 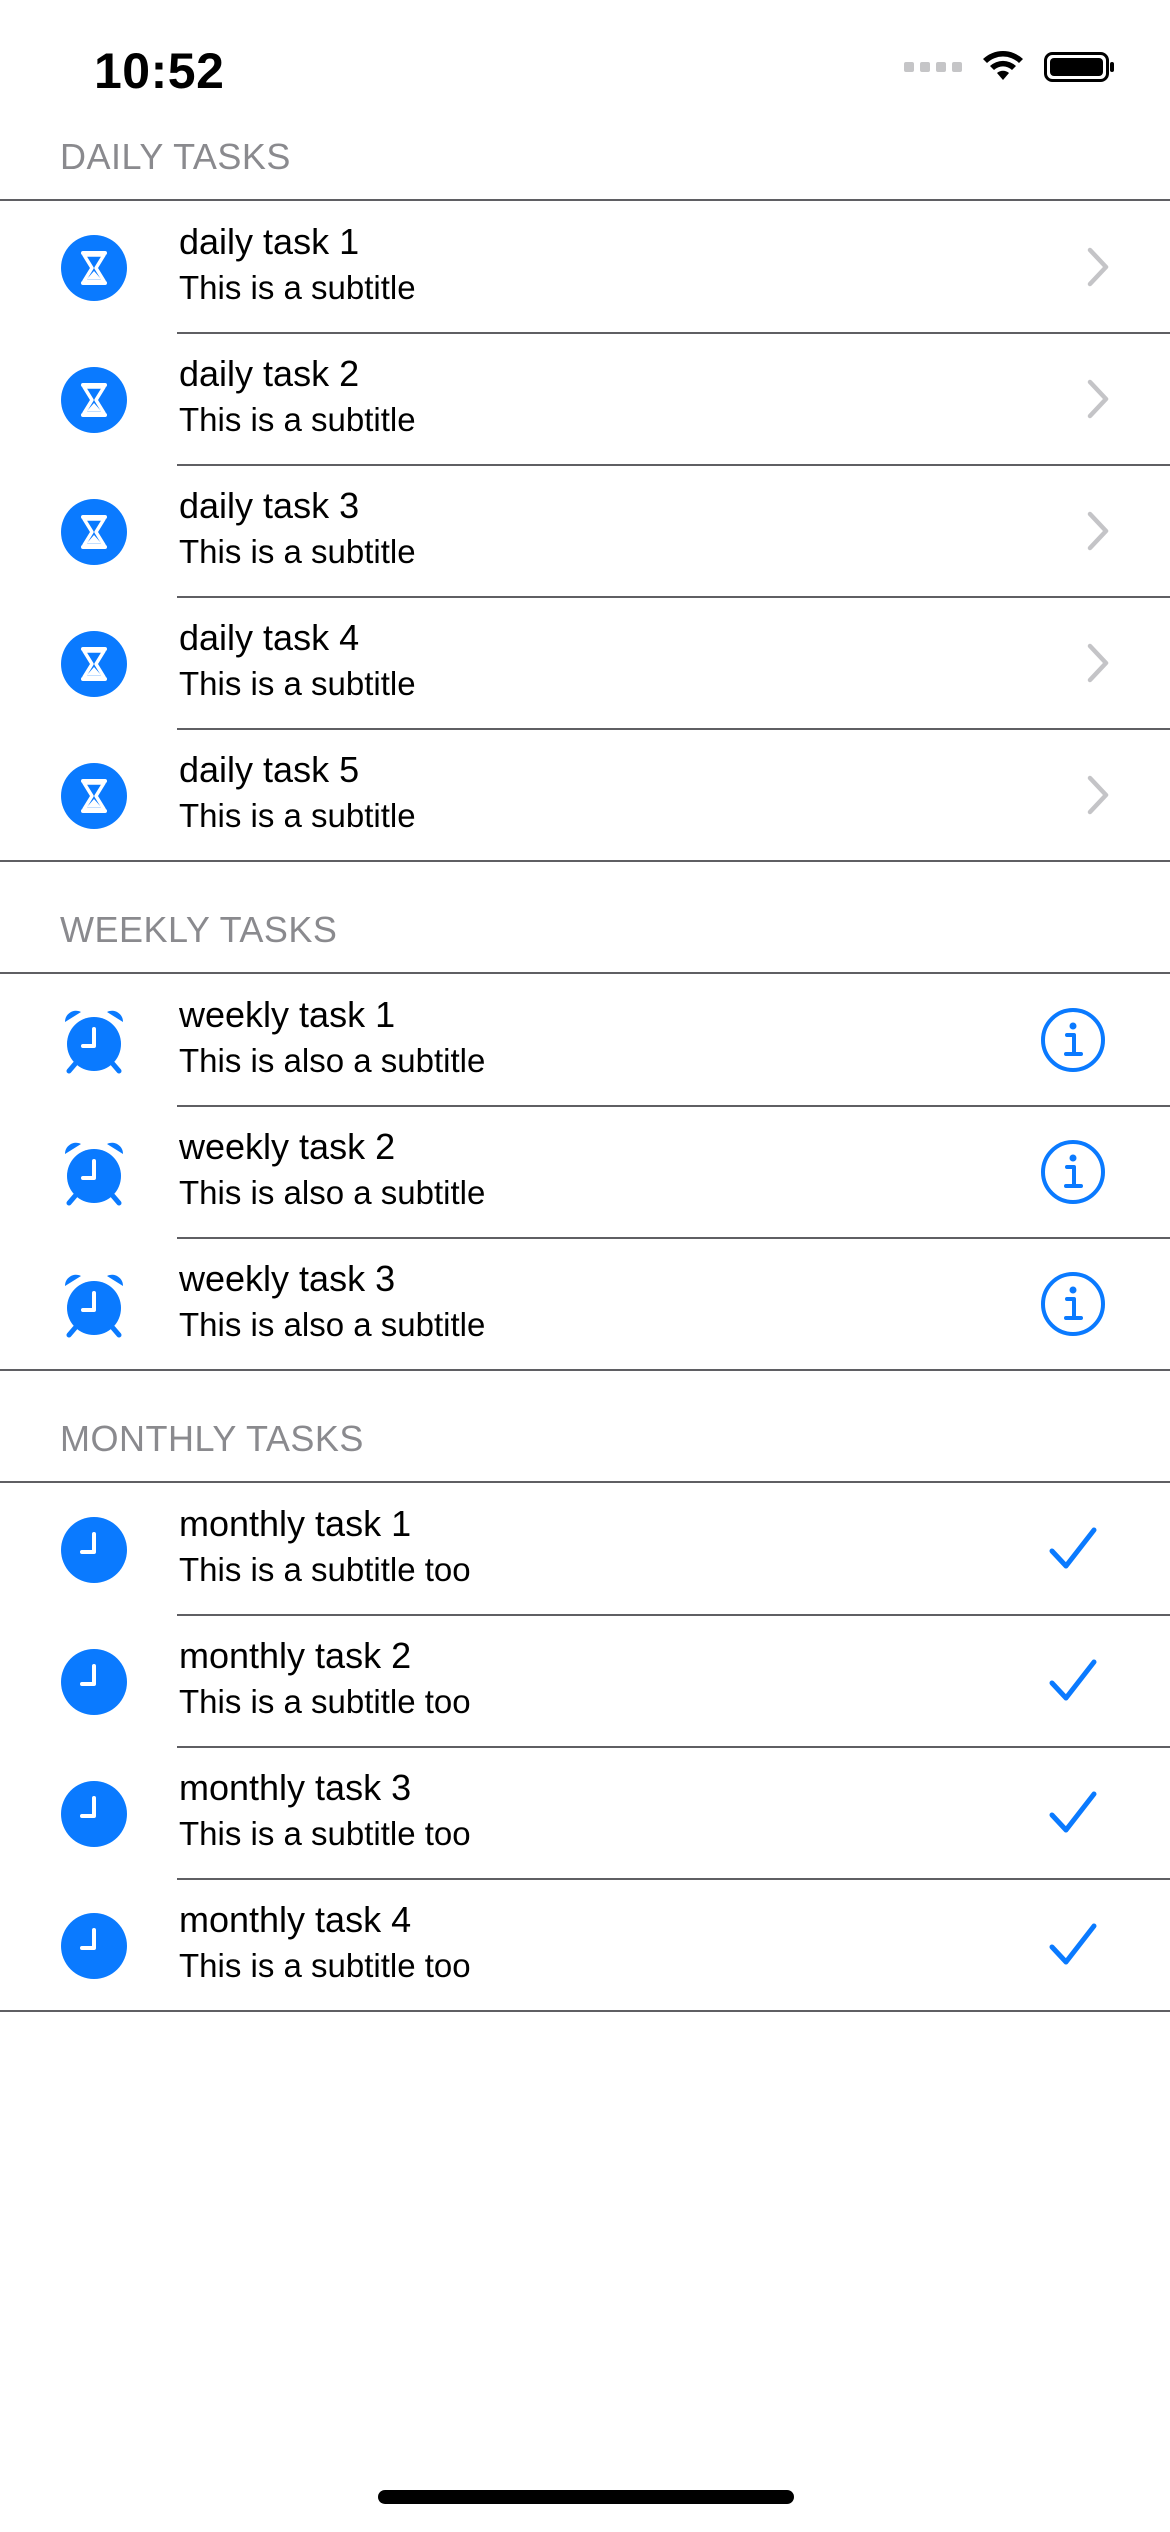 I want to click on section-header-monthly: MONTHLY TASKS, so click(x=212, y=1438).